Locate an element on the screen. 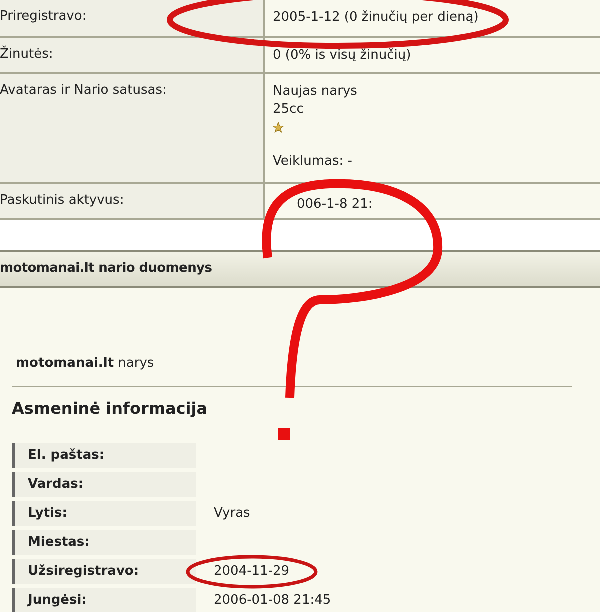 This screenshot has width=600, height=612. field-value: Vyras is located at coordinates (232, 513).